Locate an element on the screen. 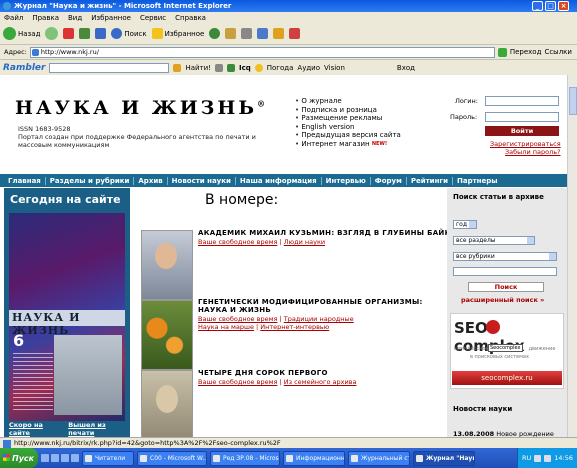 The height and width of the screenshot is (468, 577). link-shop: Интернет магазин is located at coordinates (335, 144).